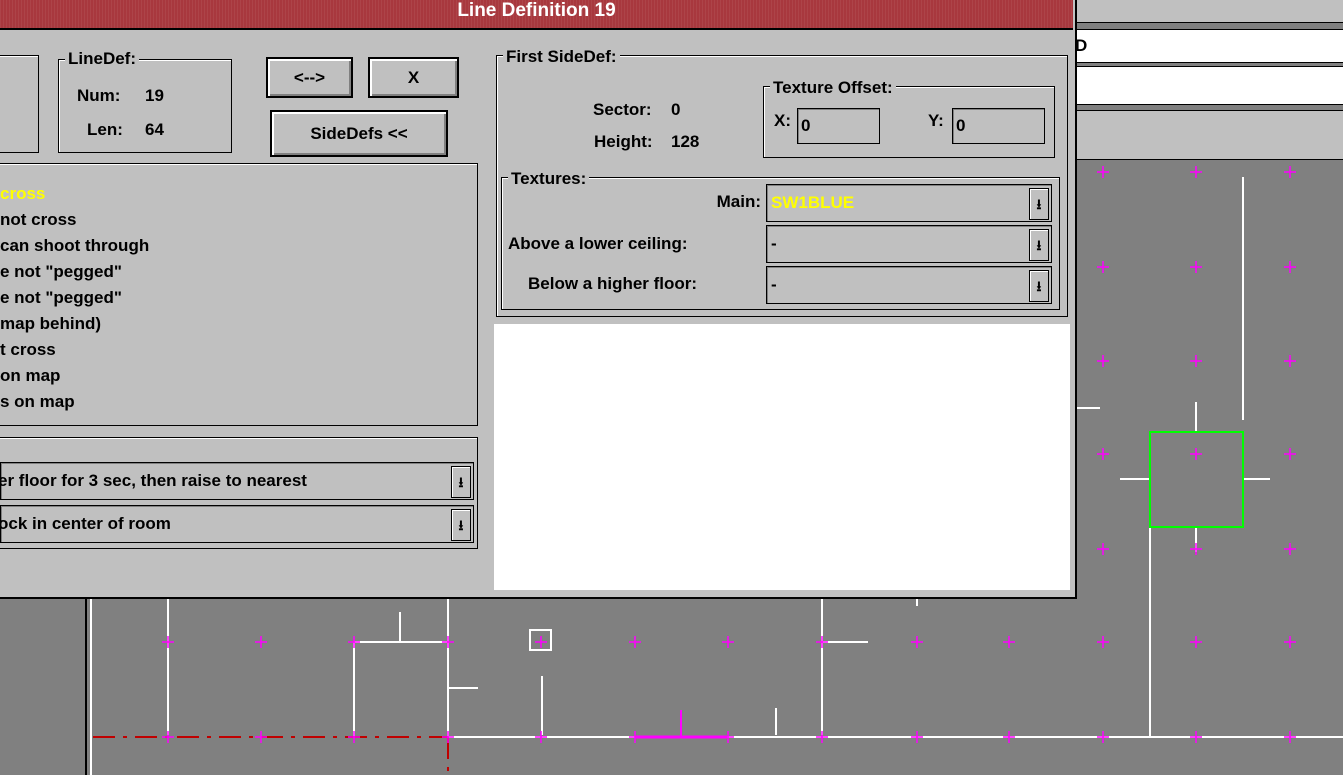 The width and height of the screenshot is (1343, 775). What do you see at coordinates (685, 141) in the screenshot?
I see `height-value: 128` at bounding box center [685, 141].